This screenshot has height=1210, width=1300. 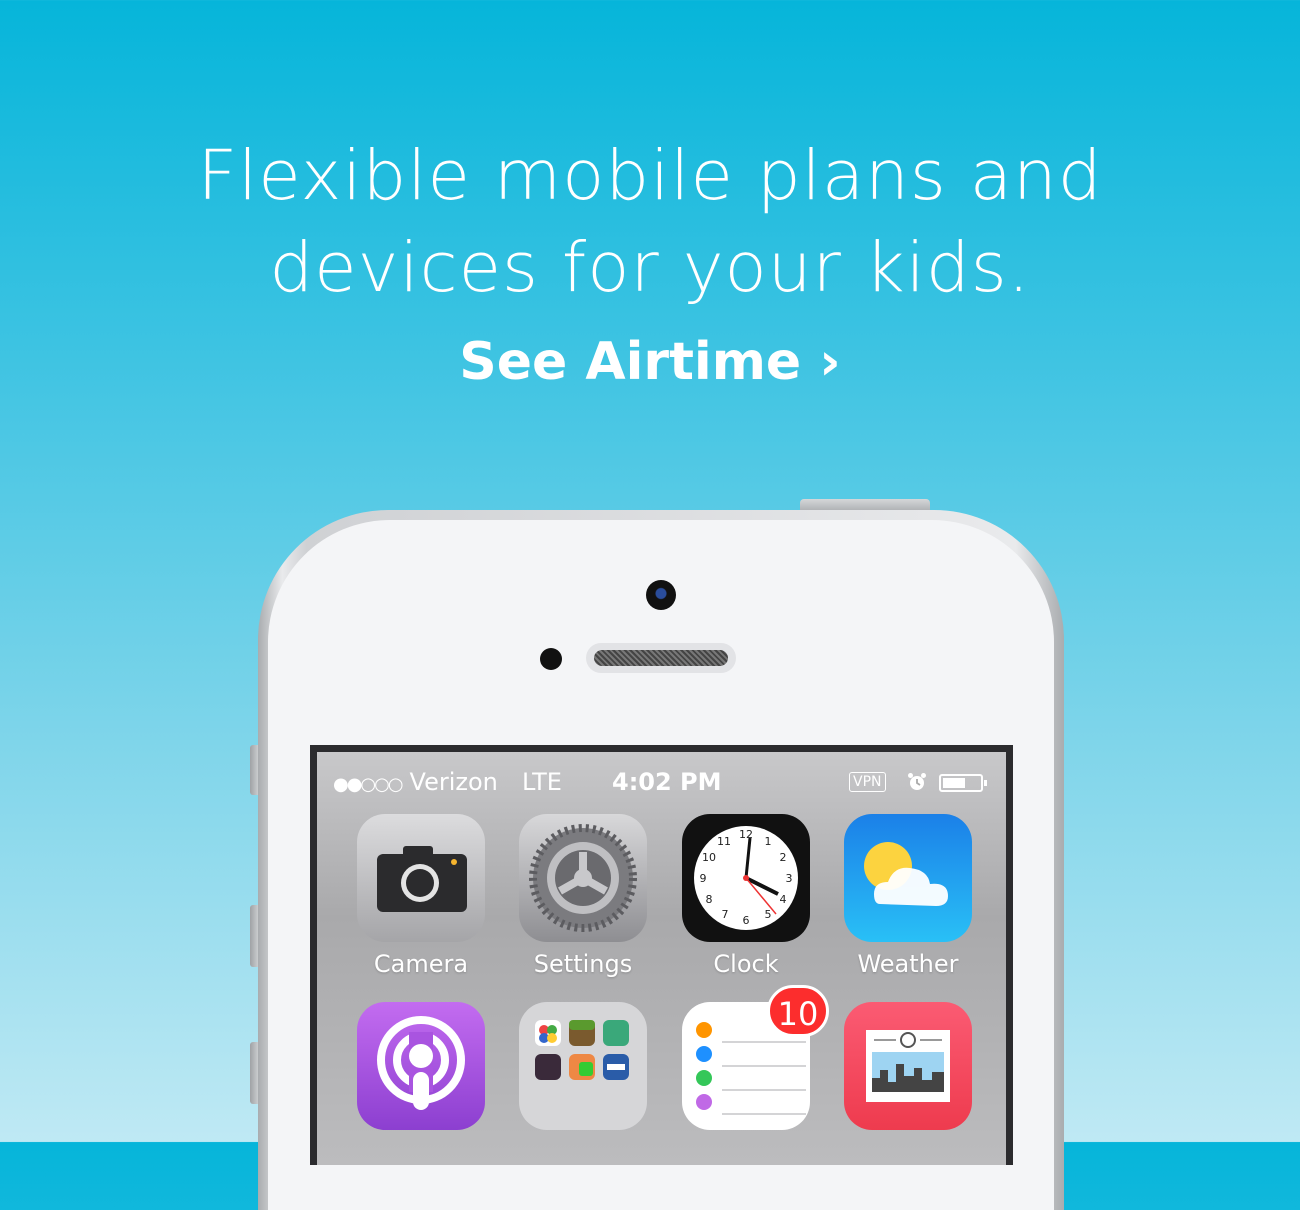 I want to click on app-settings: Settings, so click(x=583, y=896).